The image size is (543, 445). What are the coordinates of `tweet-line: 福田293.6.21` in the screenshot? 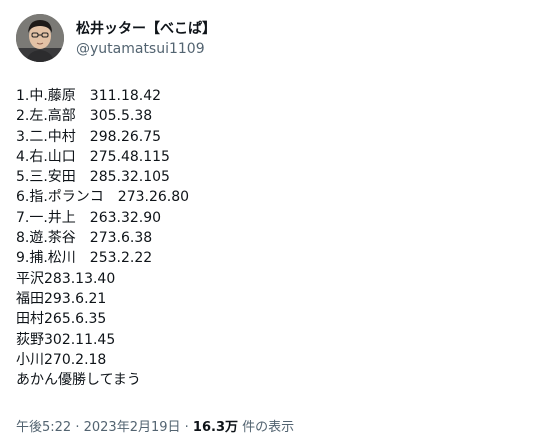 It's located at (61, 298).